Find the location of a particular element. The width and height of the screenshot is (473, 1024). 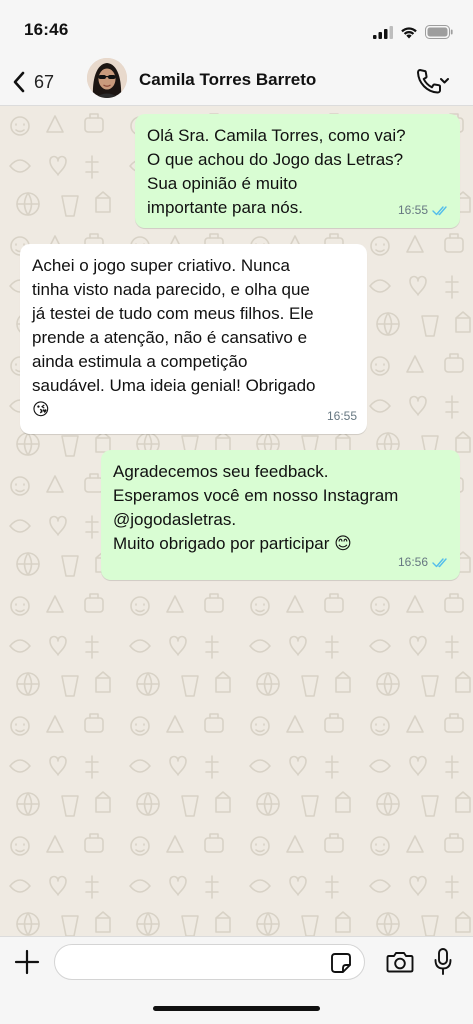

attach-button is located at coordinates (27, 962).